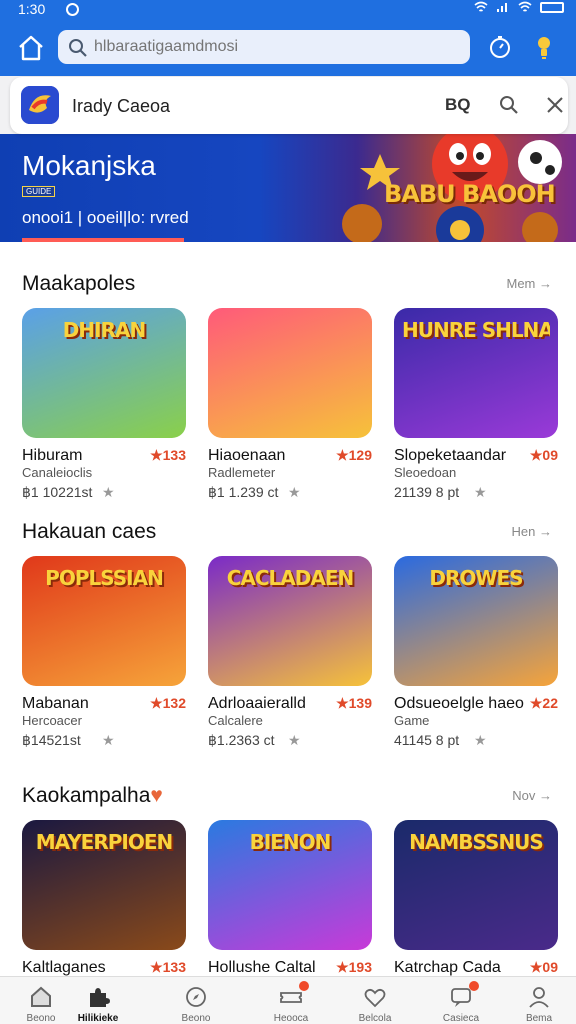  What do you see at coordinates (79, 283) in the screenshot?
I see `section-title: Maakapoles` at bounding box center [79, 283].